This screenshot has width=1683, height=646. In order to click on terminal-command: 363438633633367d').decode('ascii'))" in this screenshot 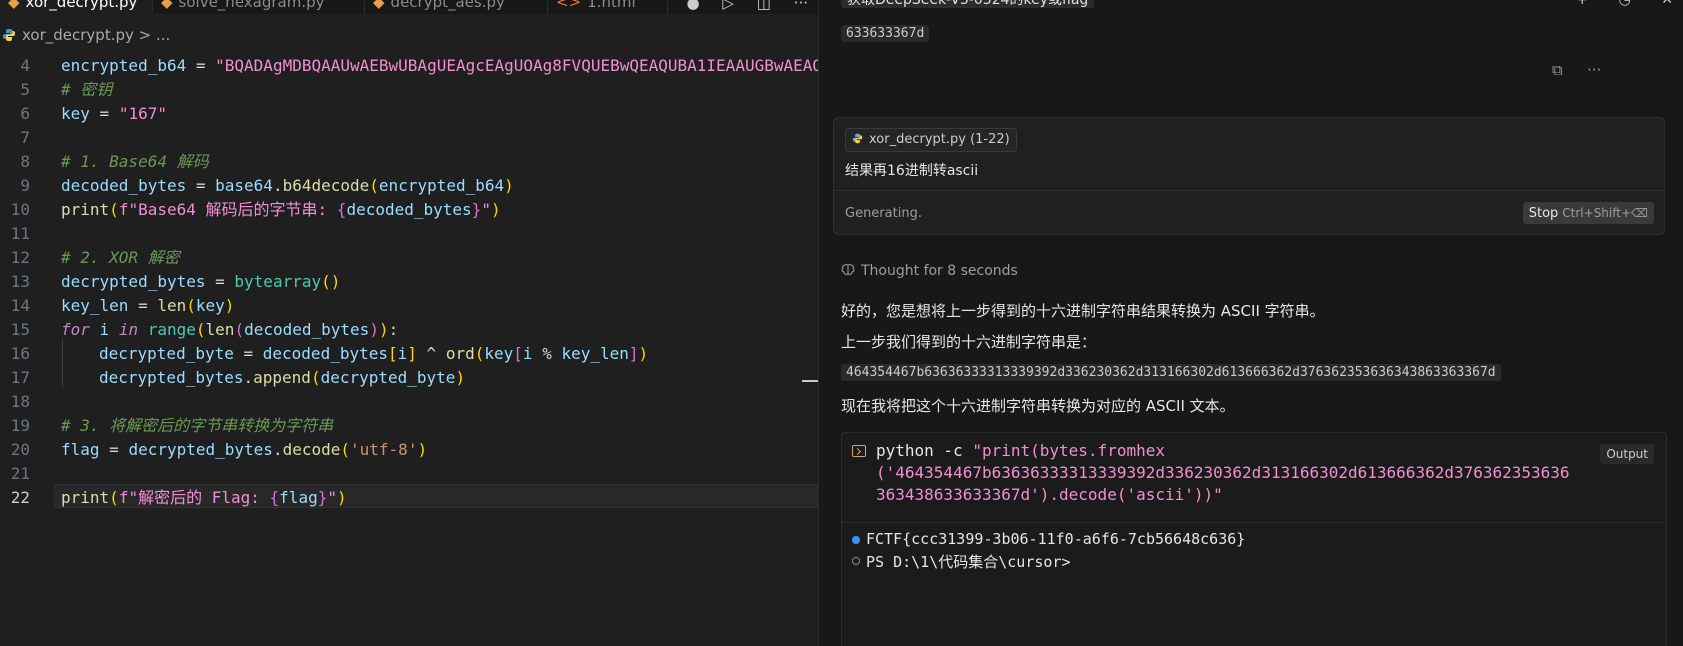, I will do `click(1049, 494)`.